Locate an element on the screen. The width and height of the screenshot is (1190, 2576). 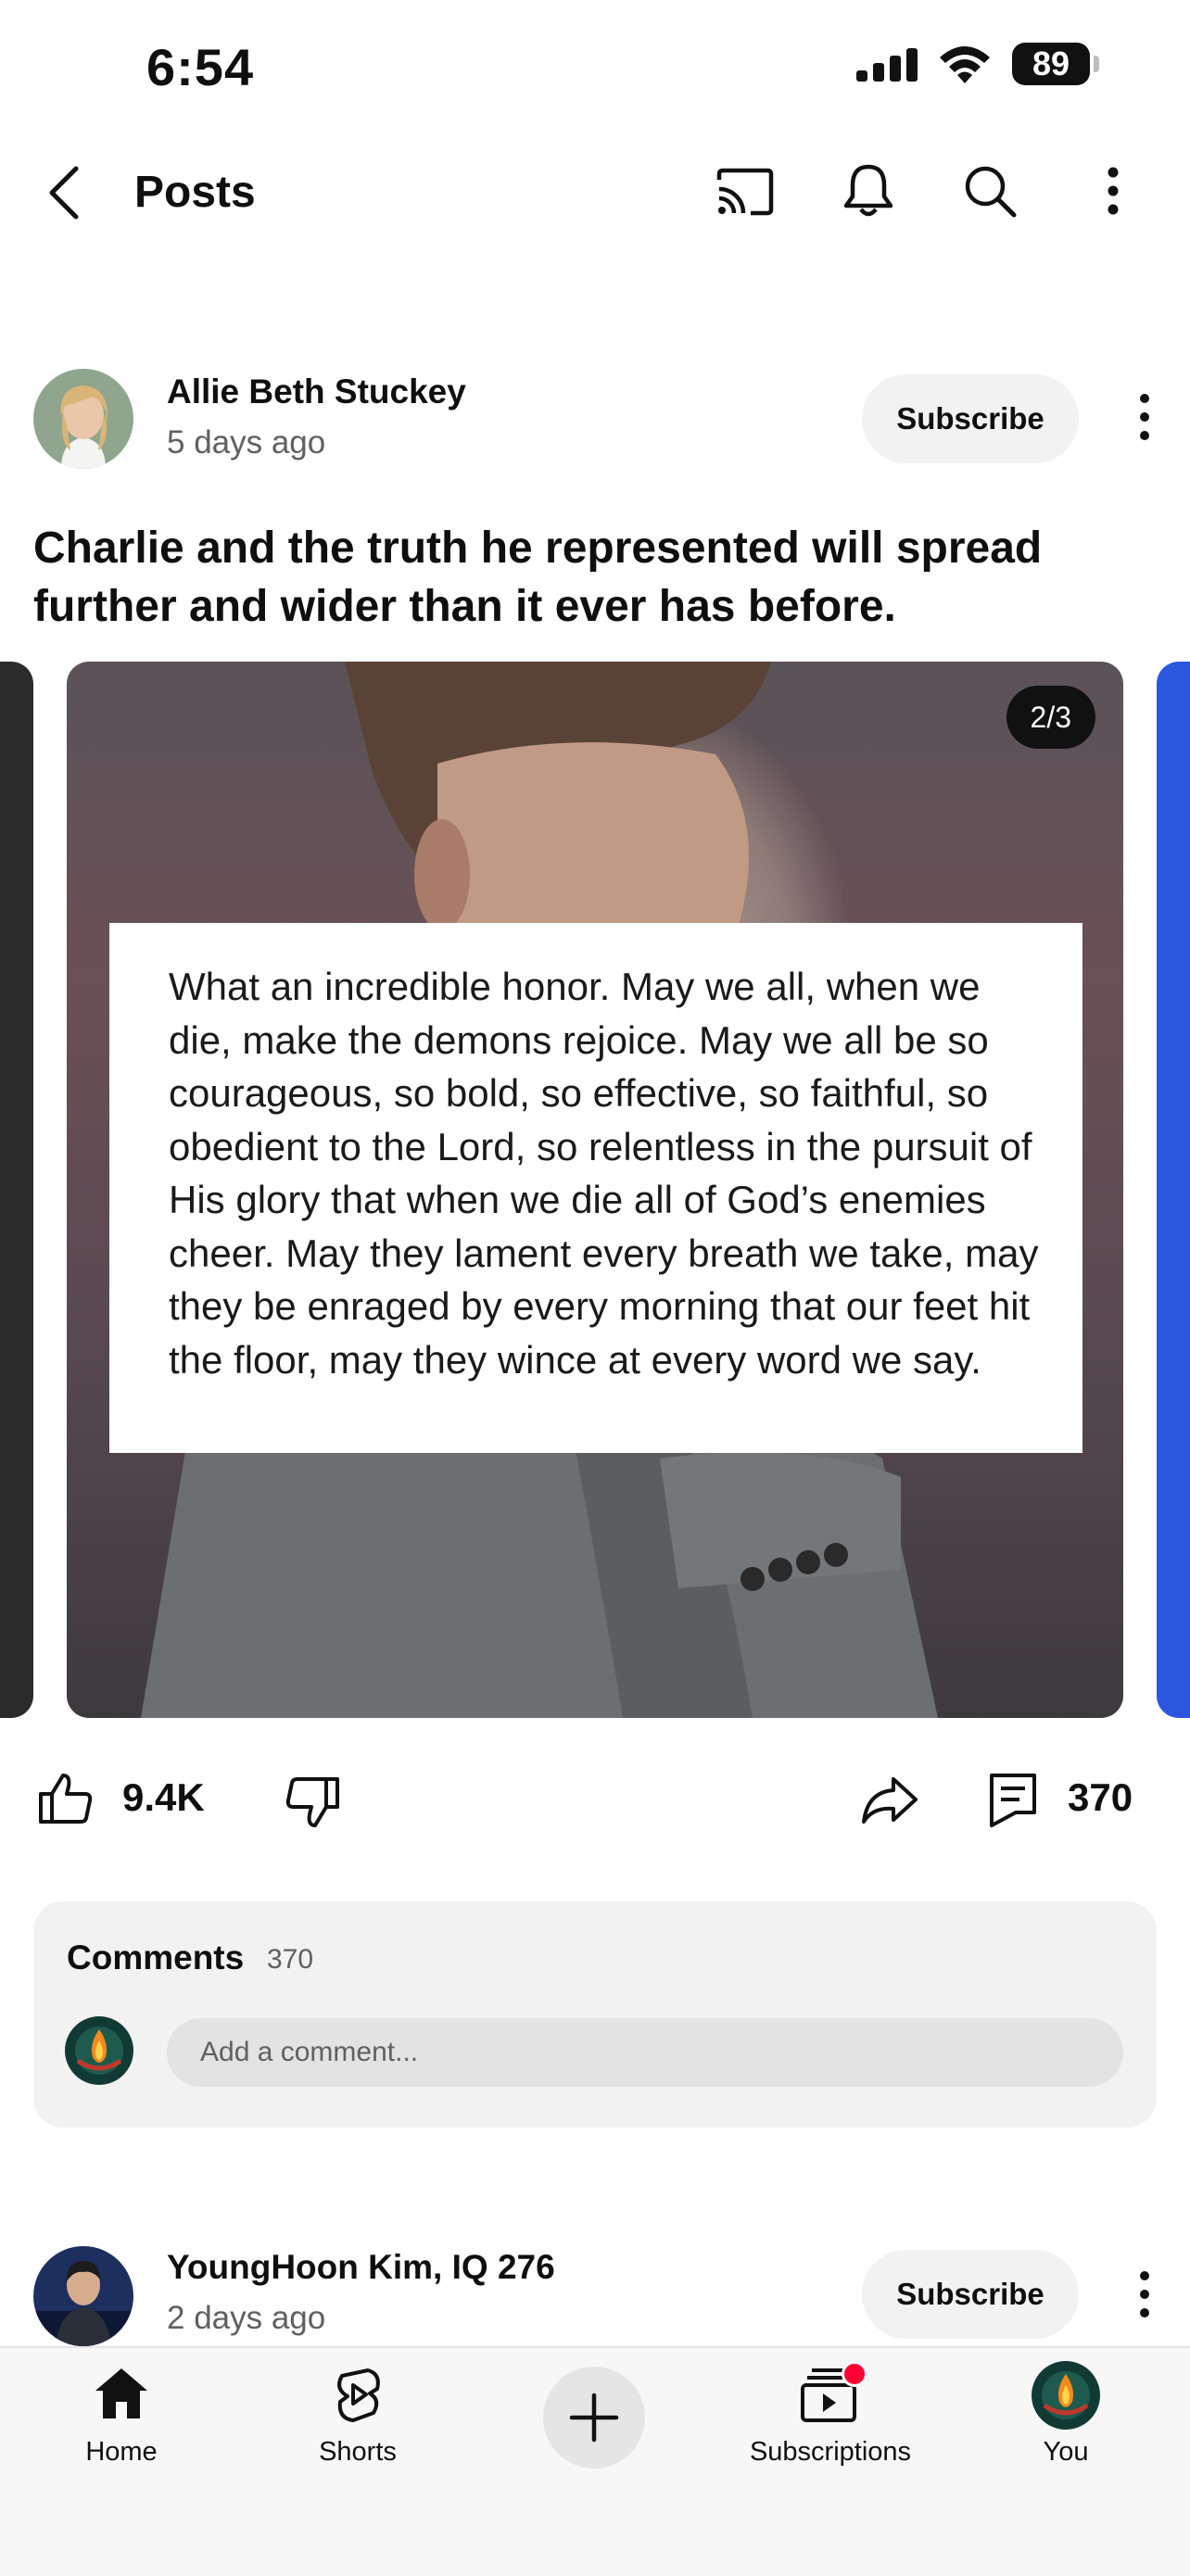
image-counter-badge: 2/3 is located at coordinates (1050, 718).